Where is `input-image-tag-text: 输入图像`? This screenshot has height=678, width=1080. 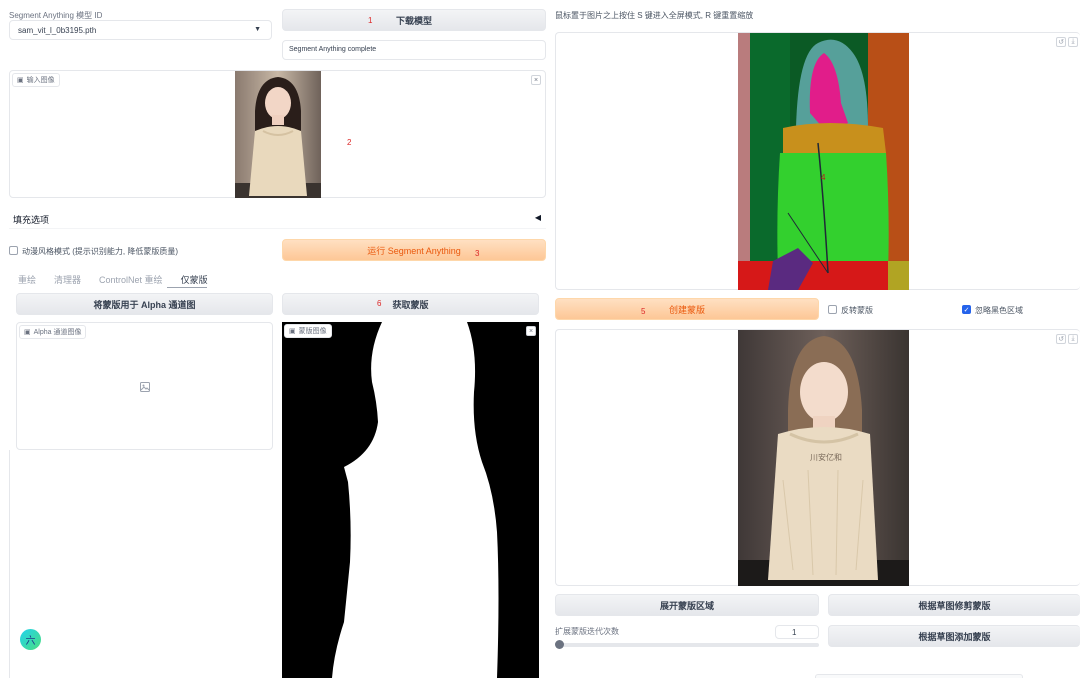
input-image-tag-text: 输入图像 is located at coordinates (40, 80).